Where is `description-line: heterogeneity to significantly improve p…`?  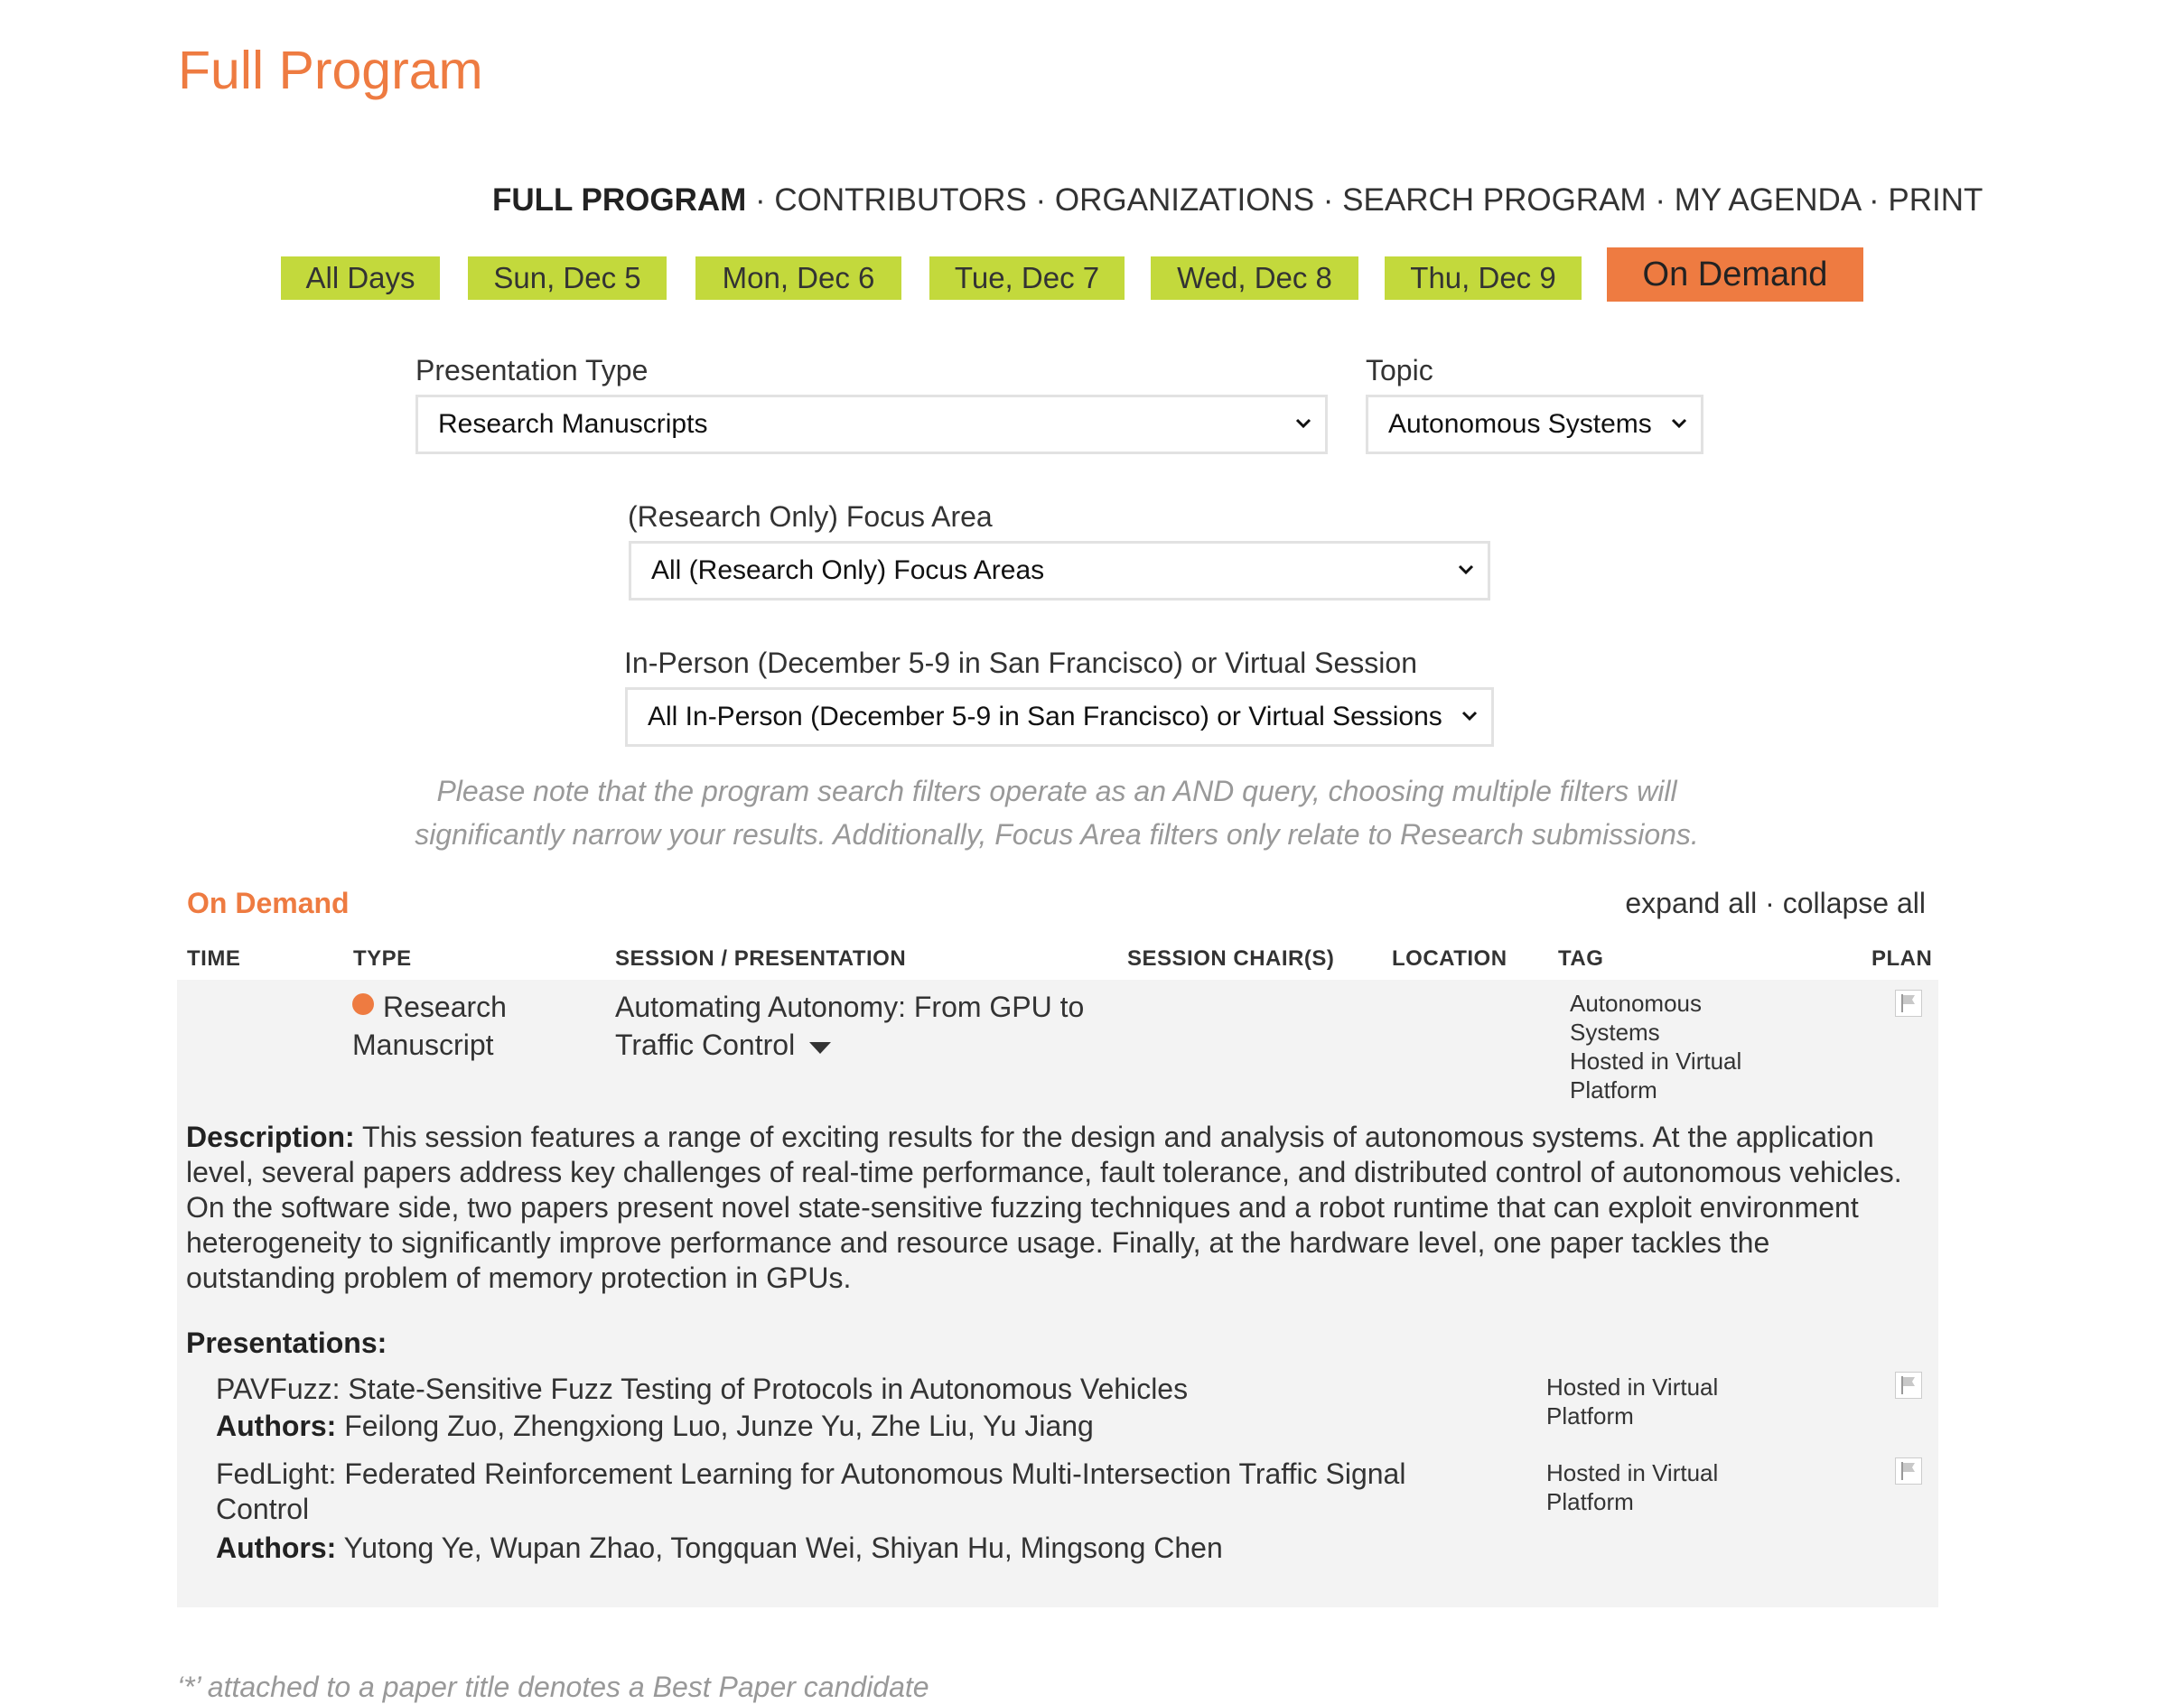
description-line: heterogeneity to significantly improve p… is located at coordinates (978, 1242).